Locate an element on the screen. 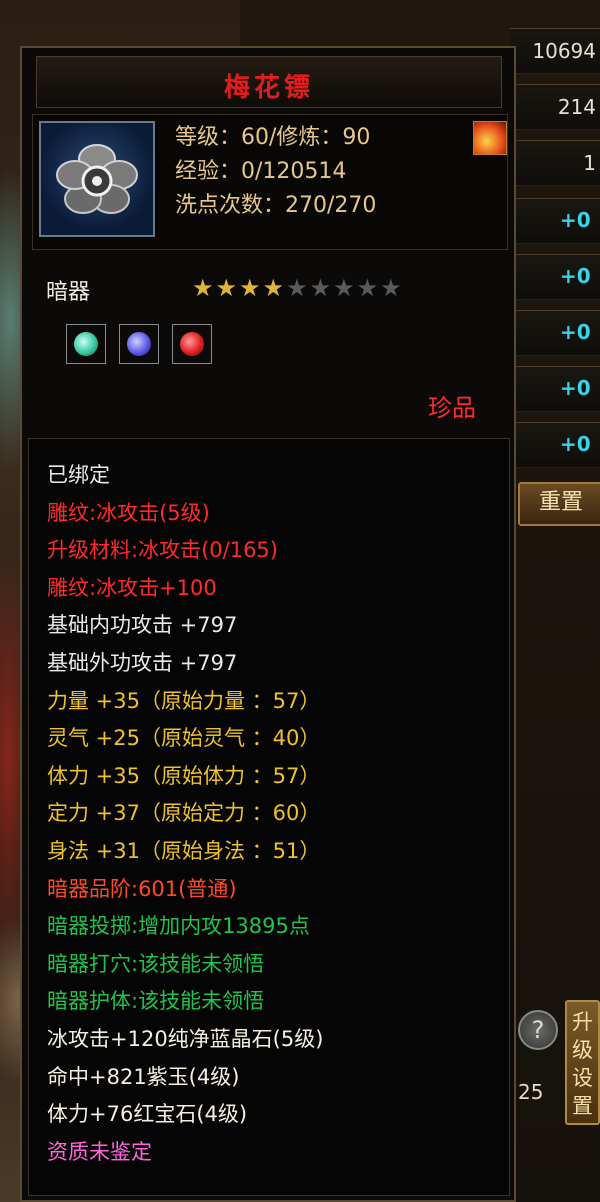  help-icon: ? is located at coordinates (538, 1030).